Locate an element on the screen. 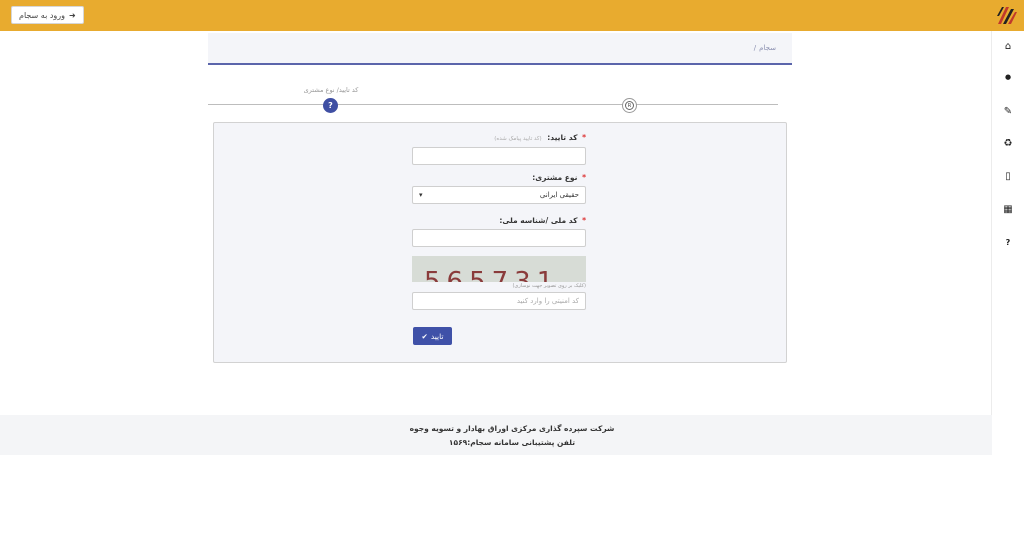 The width and height of the screenshot is (1024, 538). user-icon: ● is located at coordinates (1008, 77).